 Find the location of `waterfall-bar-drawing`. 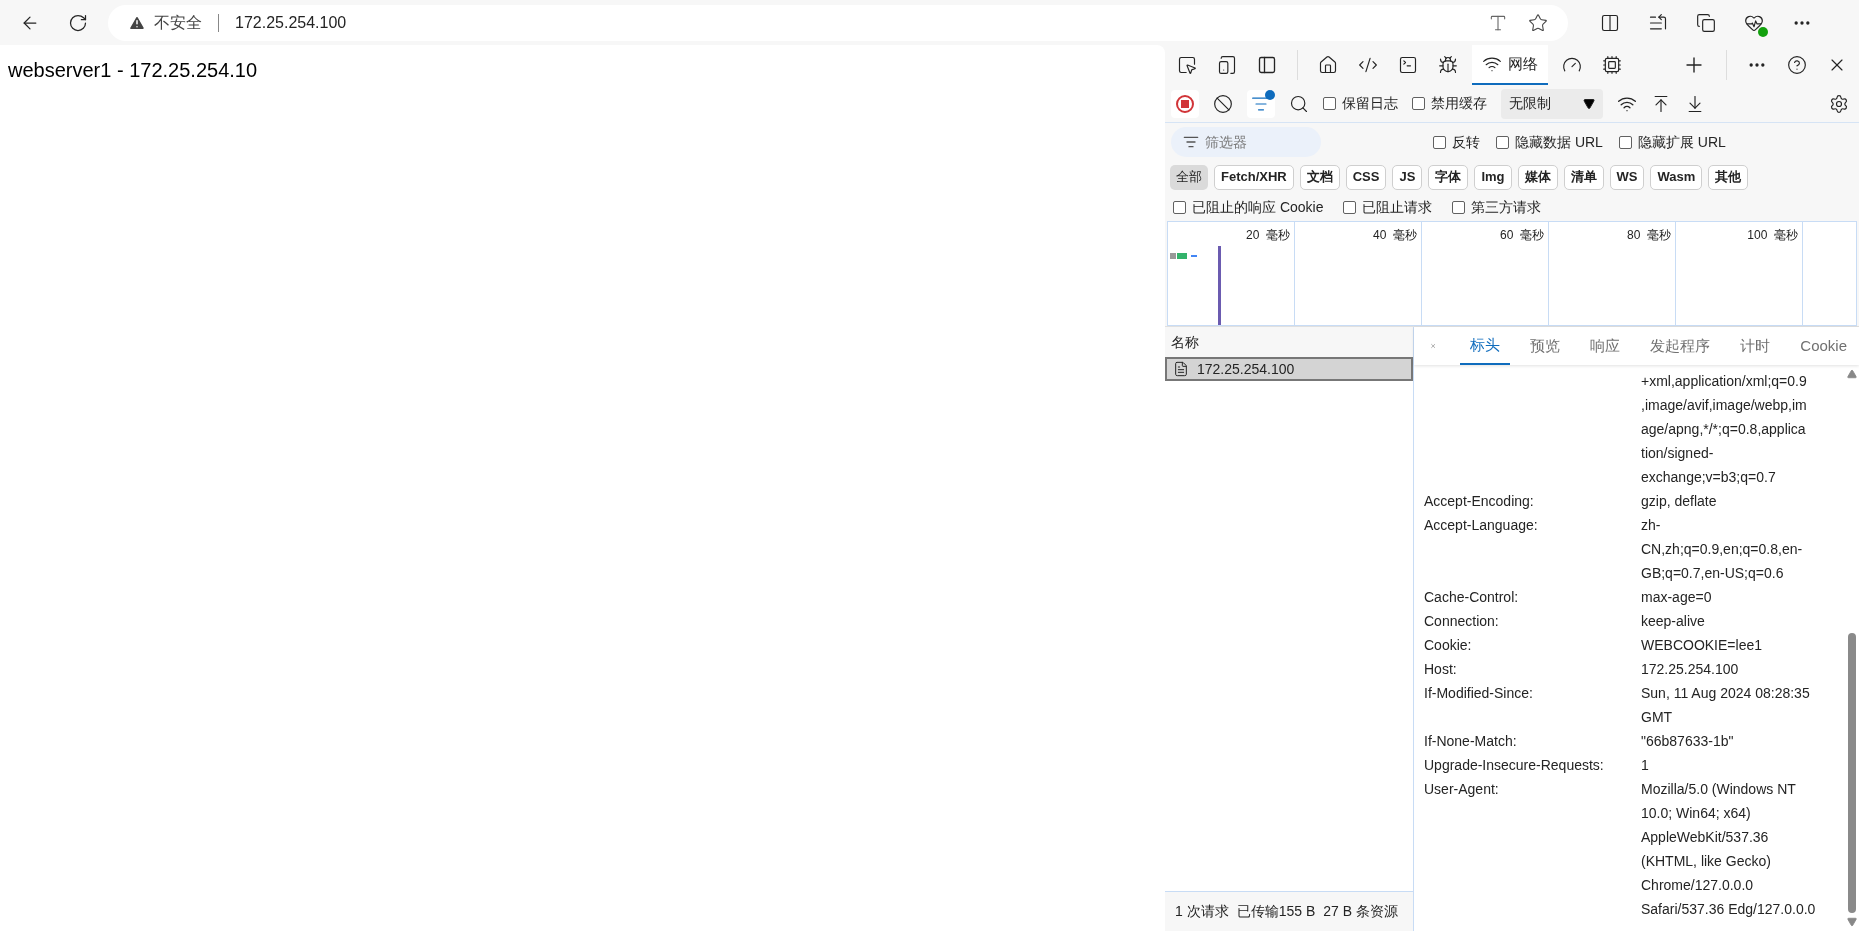

waterfall-bar-drawing is located at coordinates (1184, 256).